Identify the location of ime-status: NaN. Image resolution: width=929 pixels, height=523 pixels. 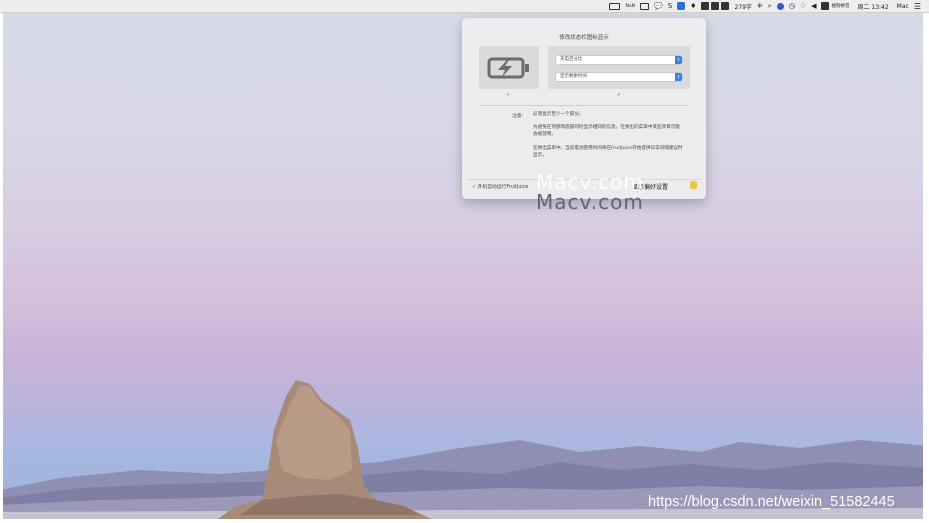
(630, 6).